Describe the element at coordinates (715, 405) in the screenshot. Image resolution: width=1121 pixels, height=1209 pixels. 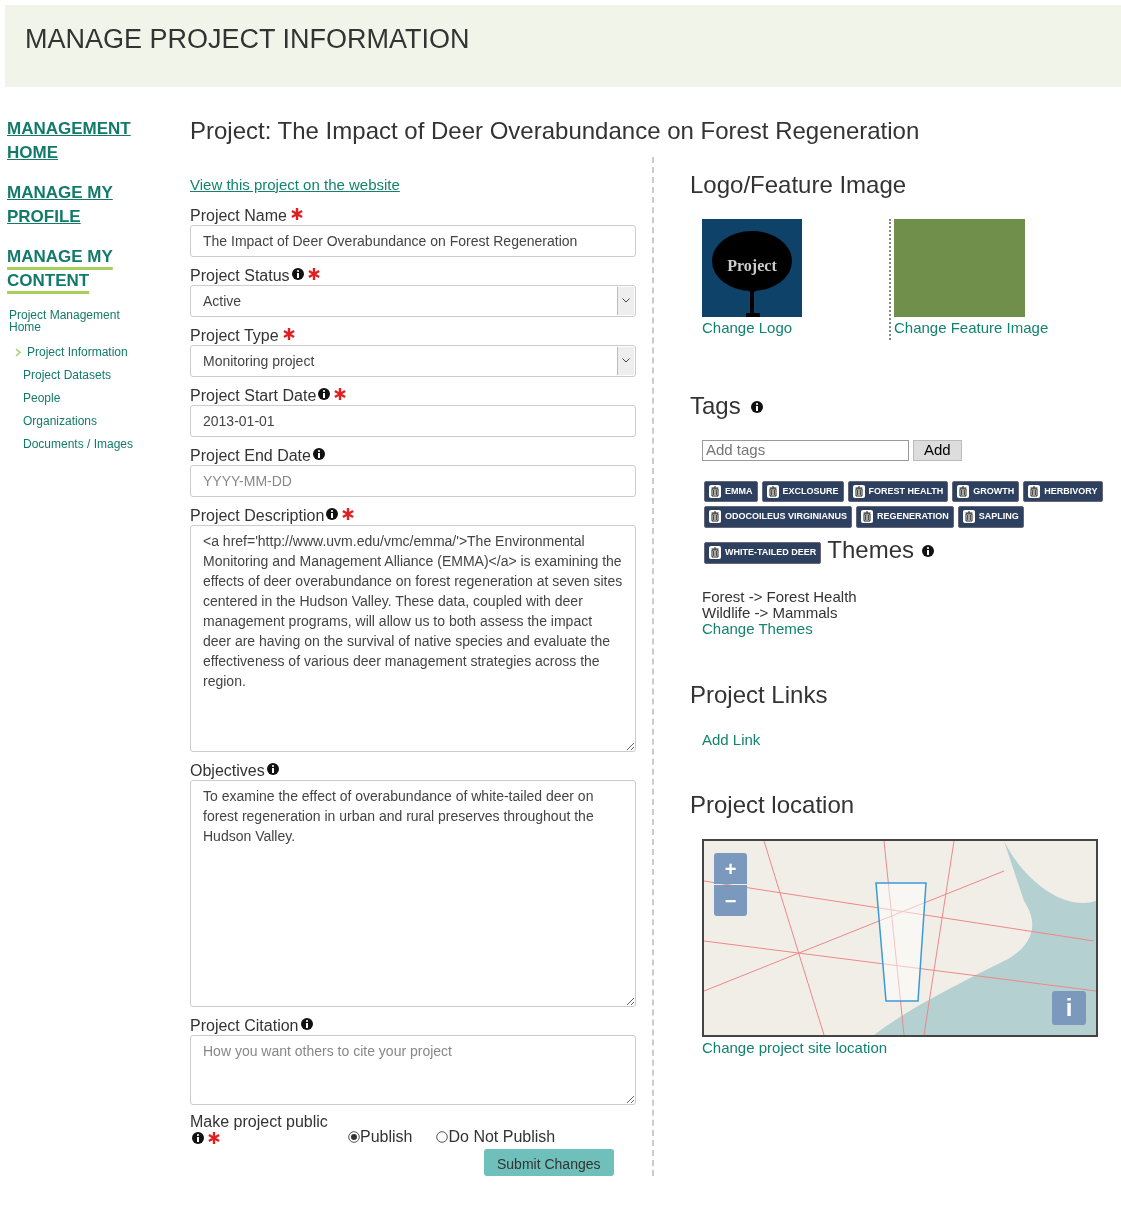
I see `section-heading: Tags` at that location.